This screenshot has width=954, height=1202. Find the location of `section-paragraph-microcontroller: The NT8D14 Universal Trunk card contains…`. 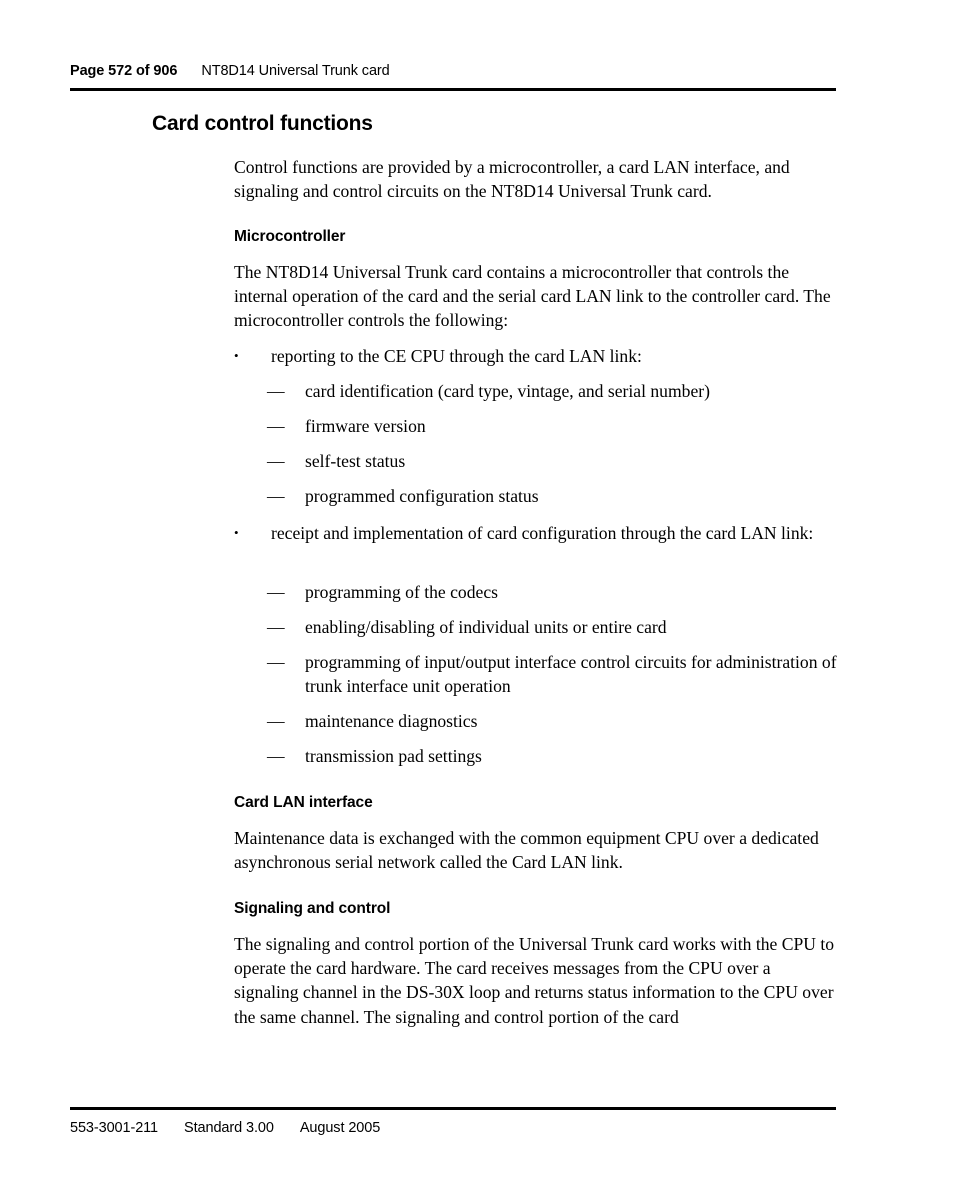

section-paragraph-microcontroller: The NT8D14 Universal Trunk card contains… is located at coordinates (532, 296).